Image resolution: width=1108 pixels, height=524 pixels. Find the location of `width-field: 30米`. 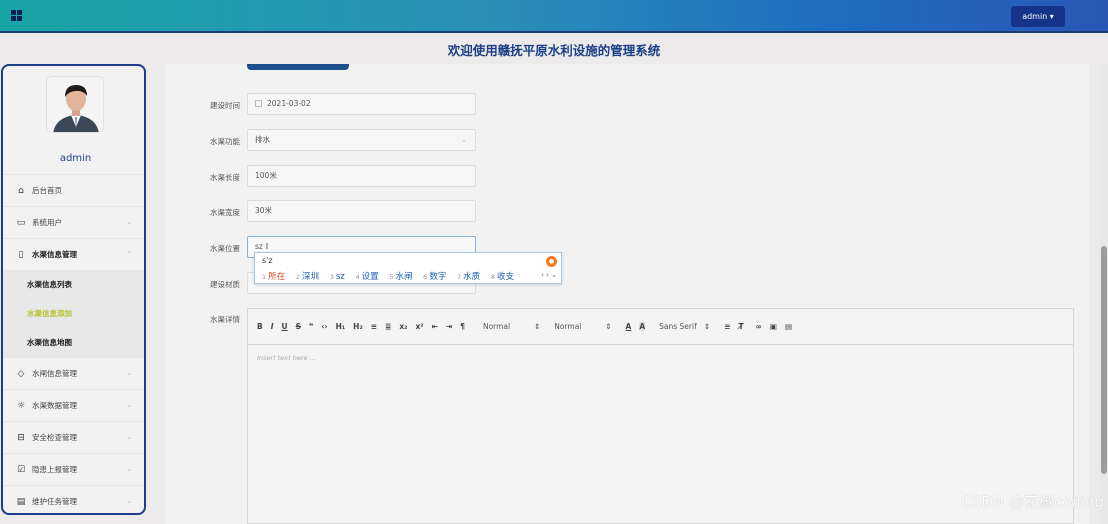

width-field: 30米 is located at coordinates (361, 211).